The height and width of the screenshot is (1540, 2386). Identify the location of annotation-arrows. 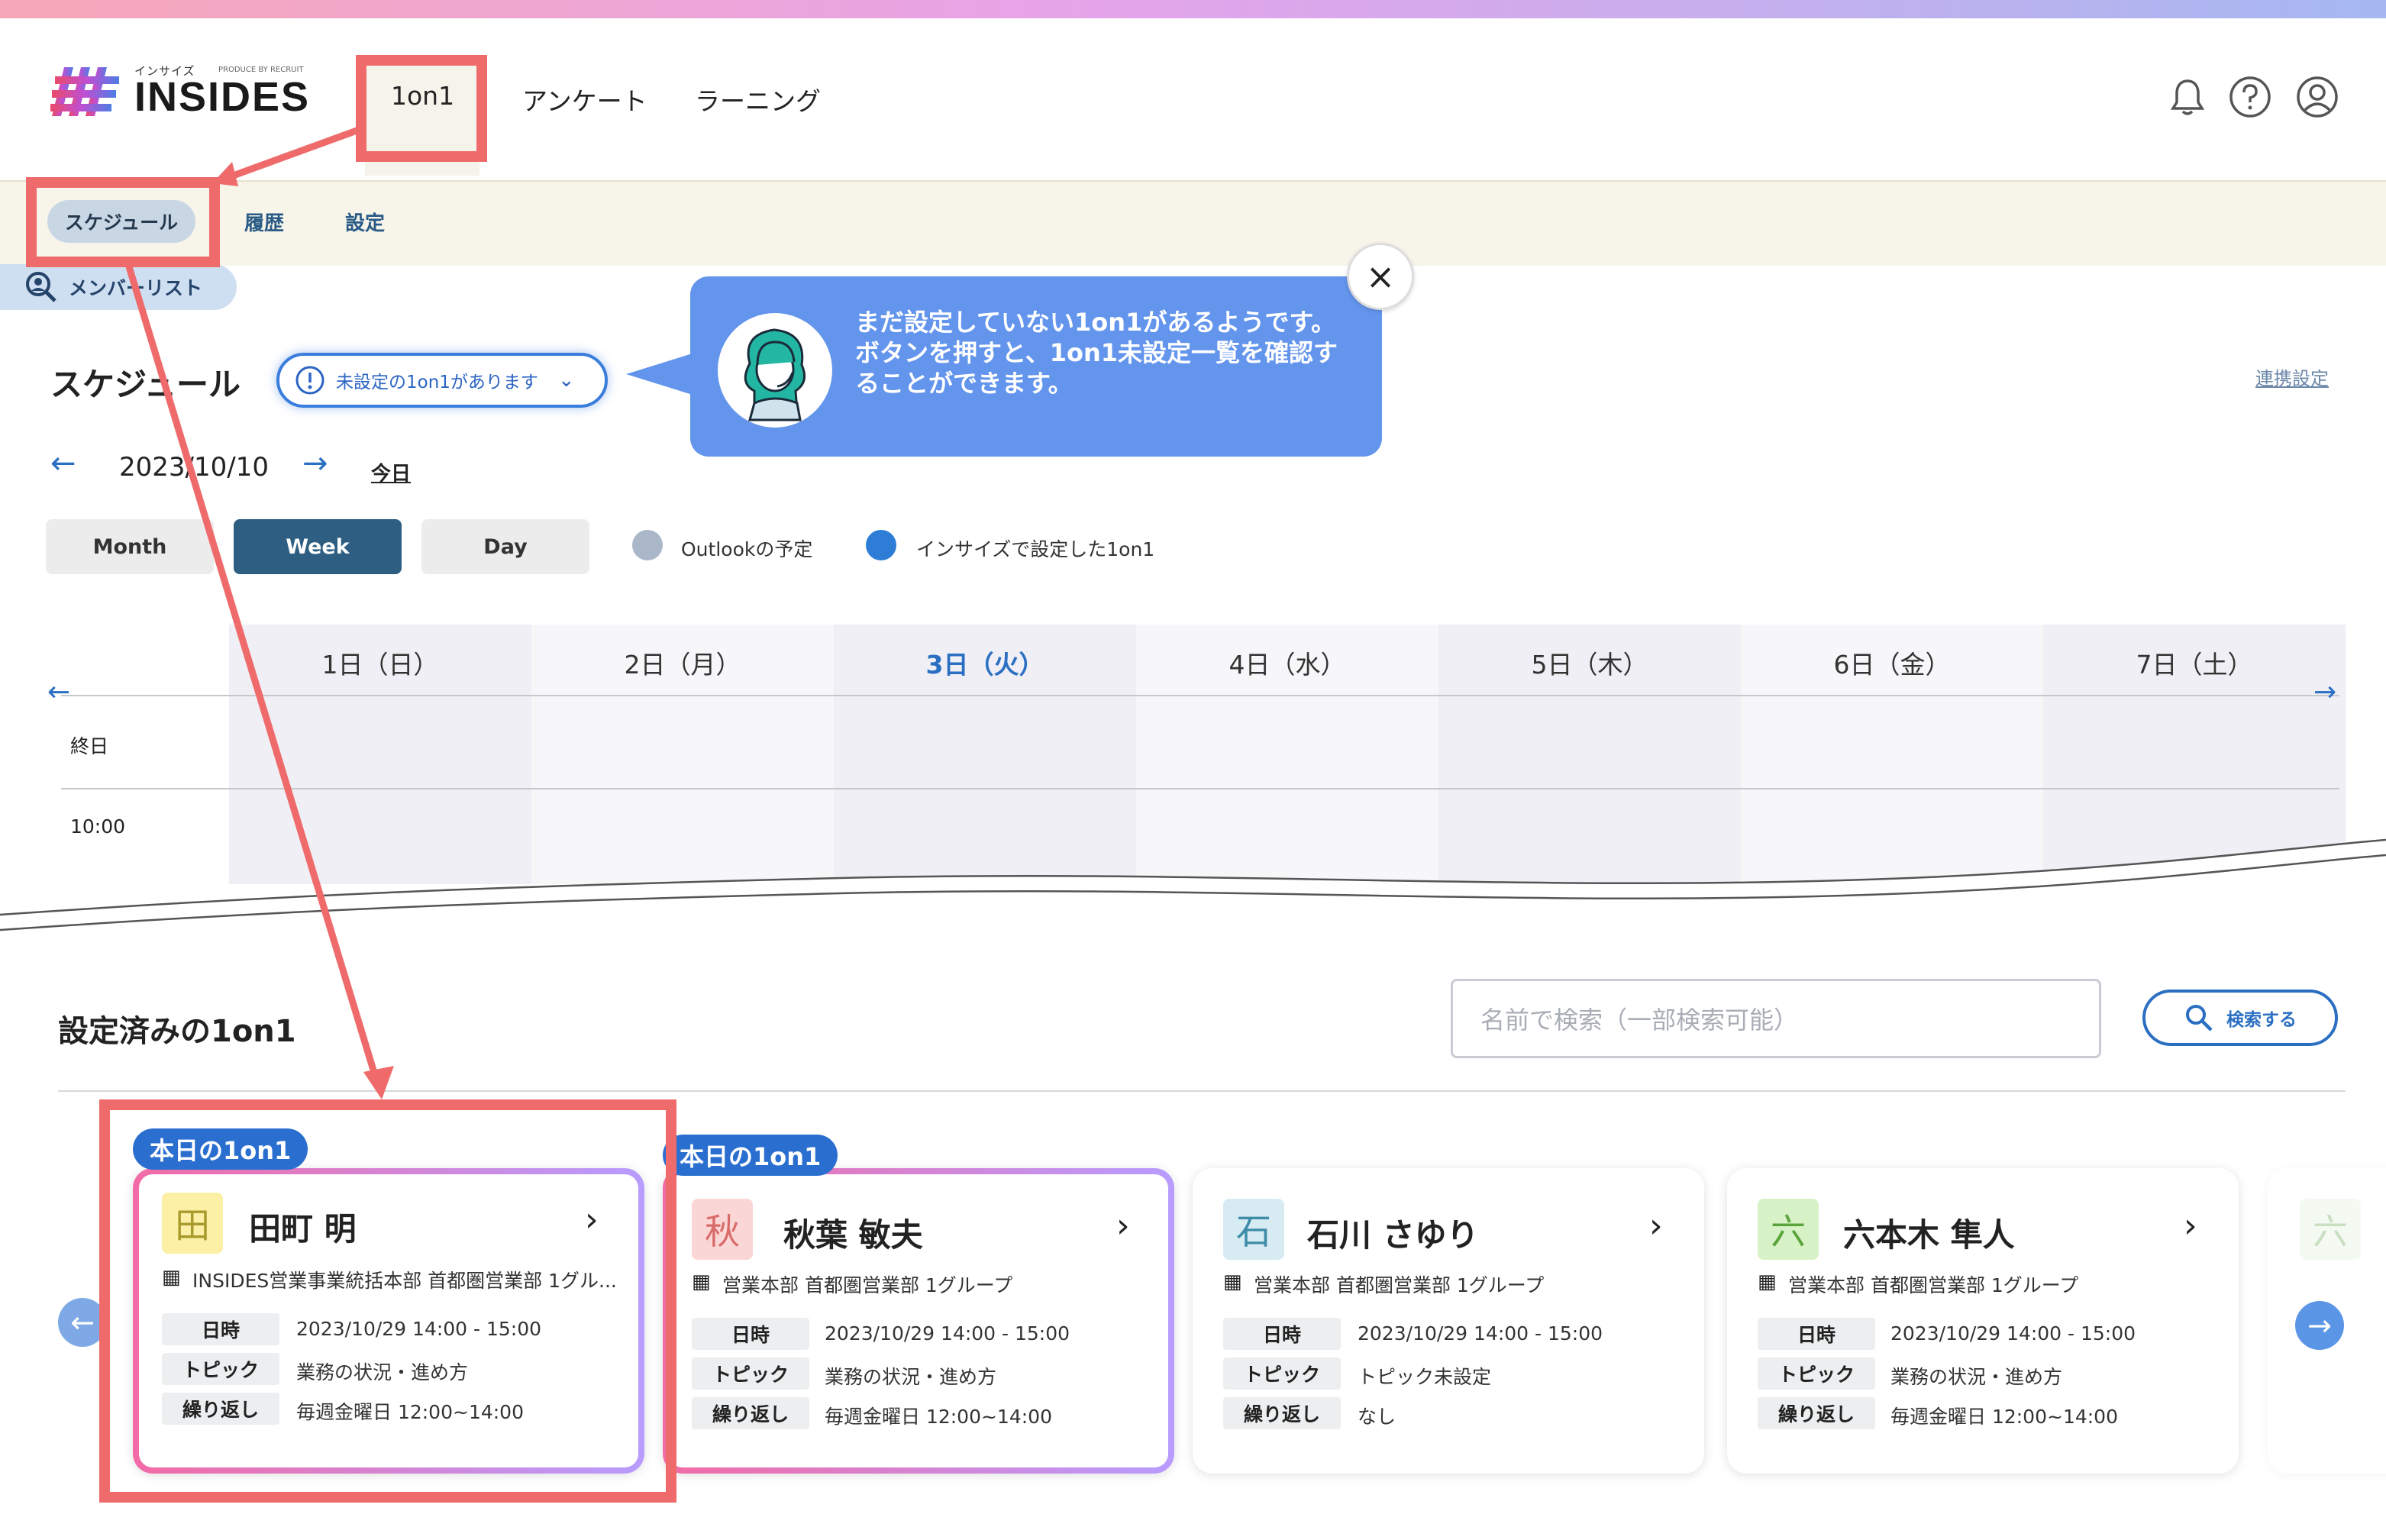
(259, 612).